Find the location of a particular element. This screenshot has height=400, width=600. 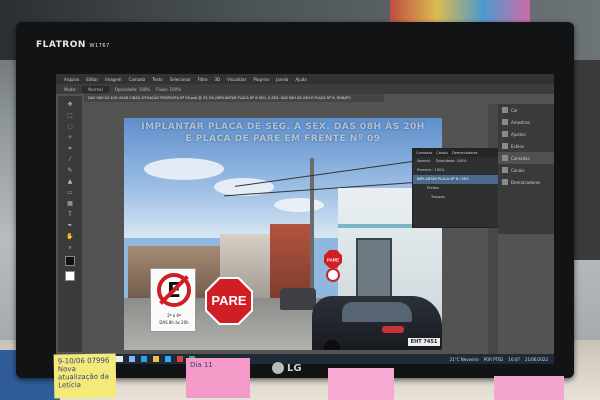

zoom-tool-icon: ⌕ is located at coordinates (70, 248).